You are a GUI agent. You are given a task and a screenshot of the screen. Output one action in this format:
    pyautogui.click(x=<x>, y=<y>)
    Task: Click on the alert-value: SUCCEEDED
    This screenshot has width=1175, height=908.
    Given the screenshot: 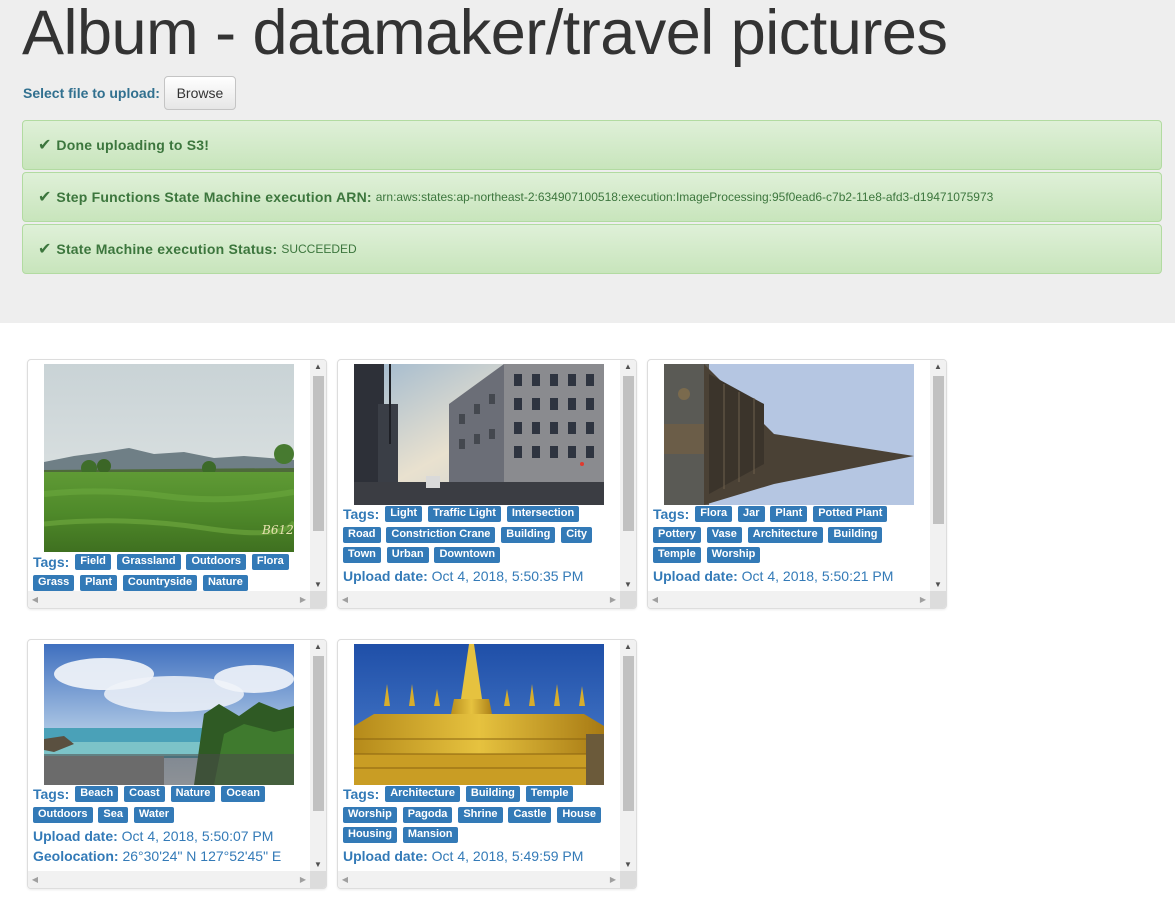 What is the action you would take?
    pyautogui.click(x=319, y=249)
    